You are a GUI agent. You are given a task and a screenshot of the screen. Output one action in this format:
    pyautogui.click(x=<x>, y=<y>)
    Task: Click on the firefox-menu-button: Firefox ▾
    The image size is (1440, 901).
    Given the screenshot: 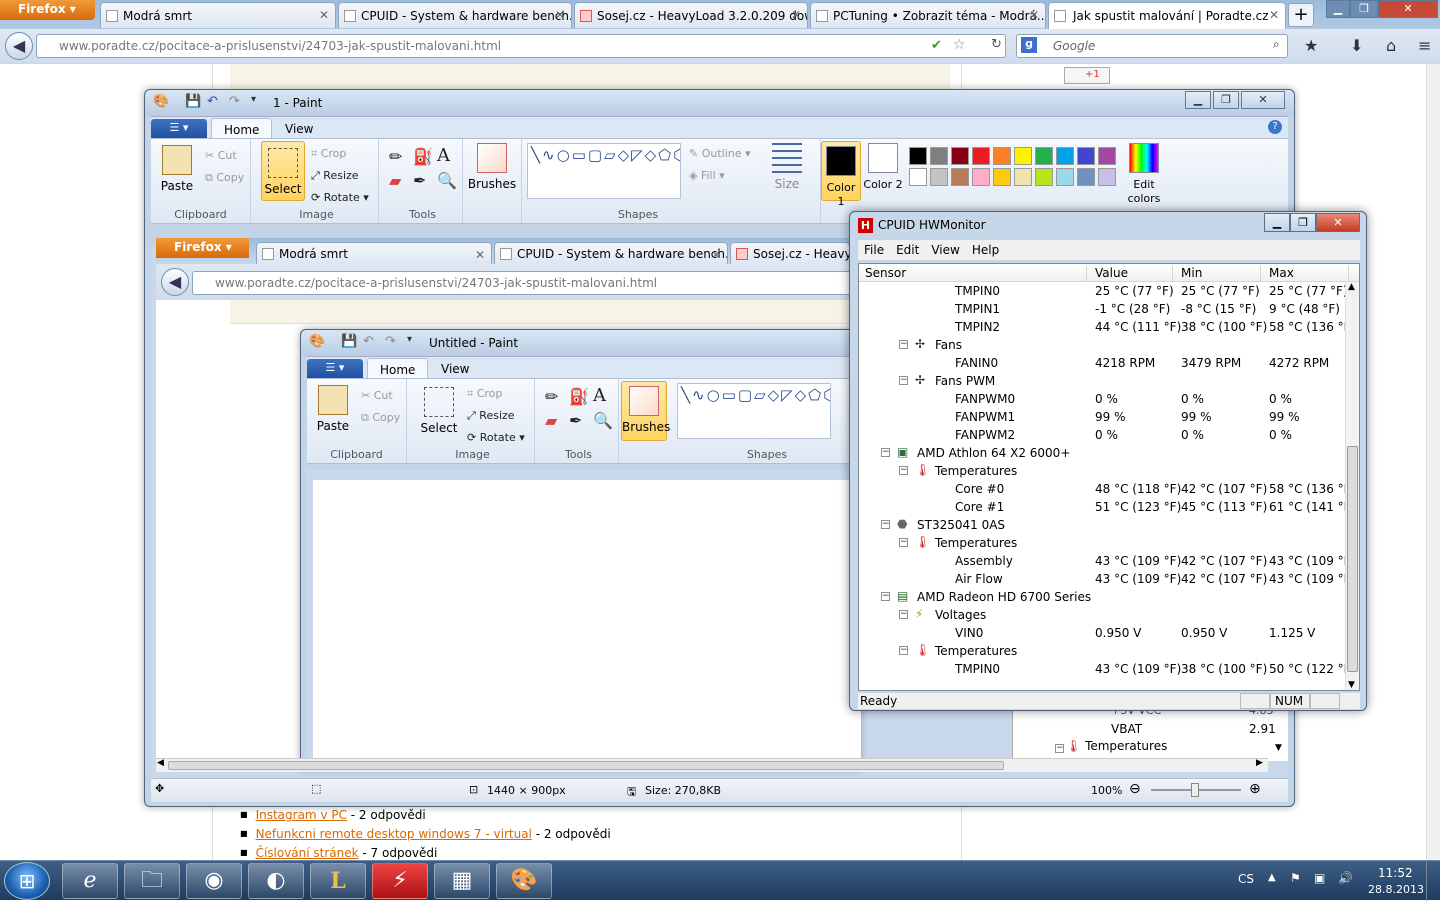 What is the action you would take?
    pyautogui.click(x=47, y=10)
    